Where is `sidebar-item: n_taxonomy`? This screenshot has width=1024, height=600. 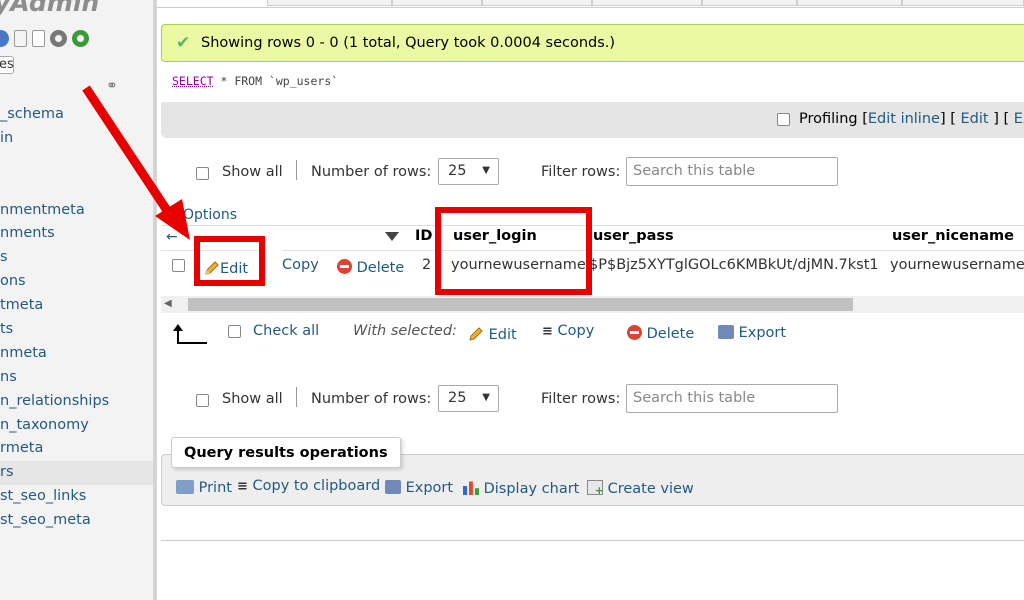
sidebar-item: n_taxonomy is located at coordinates (76, 426).